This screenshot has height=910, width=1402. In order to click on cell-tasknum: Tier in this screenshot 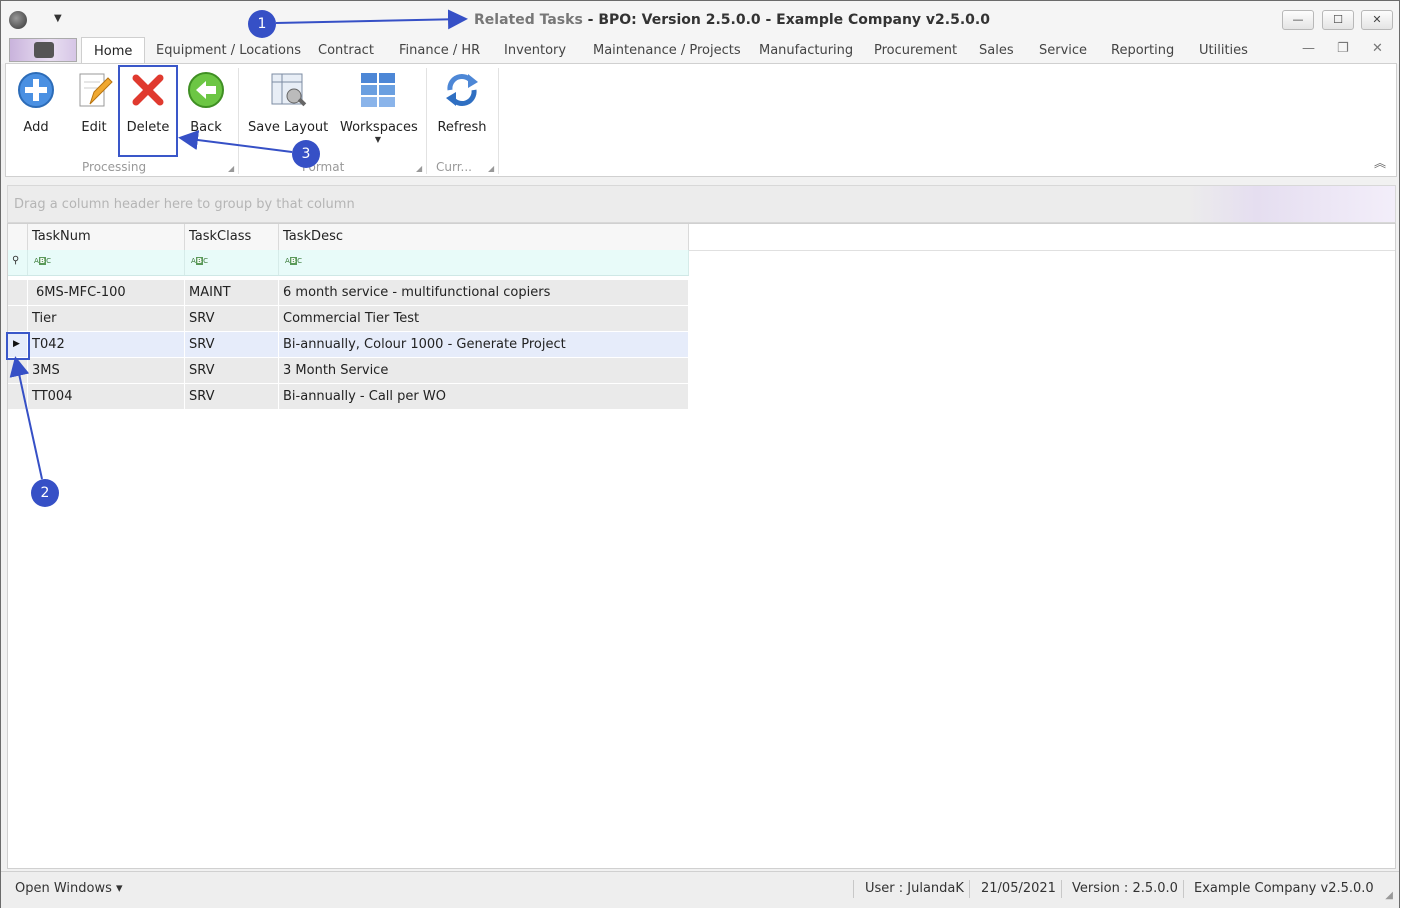, I will do `click(106, 319)`.